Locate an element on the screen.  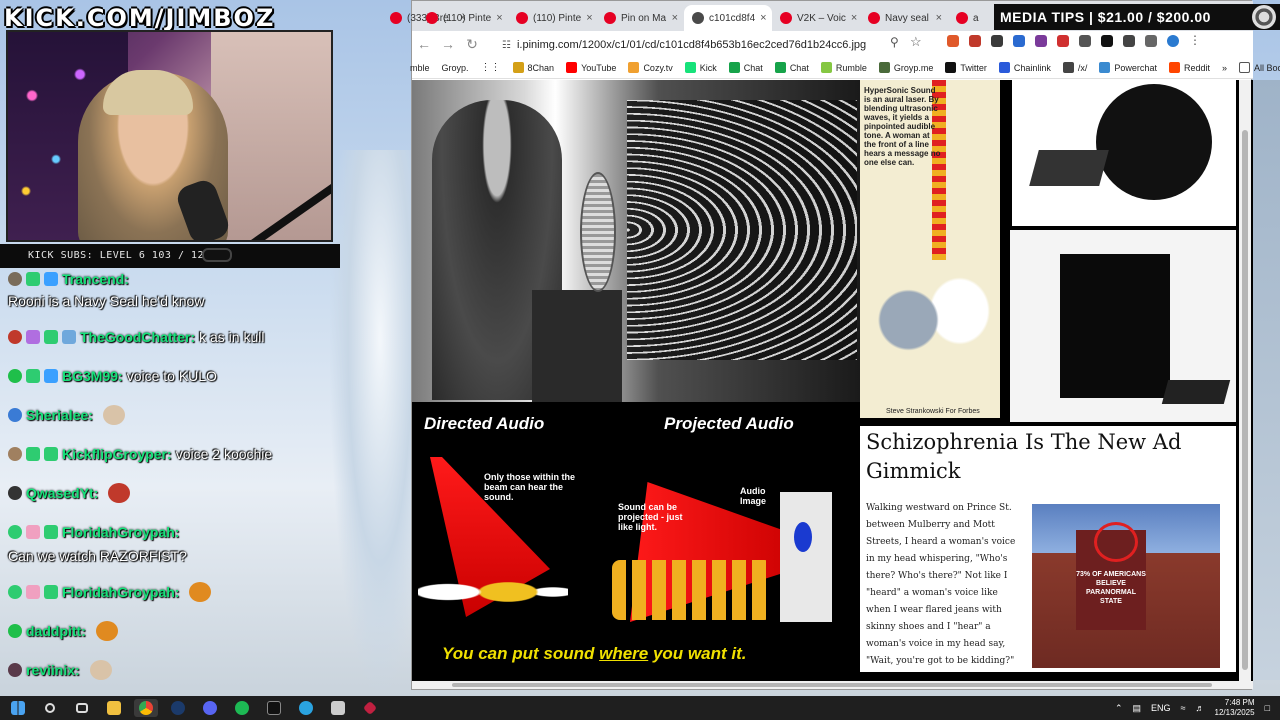
chat-username: KickflipGroyper: is located at coordinates (117, 454).